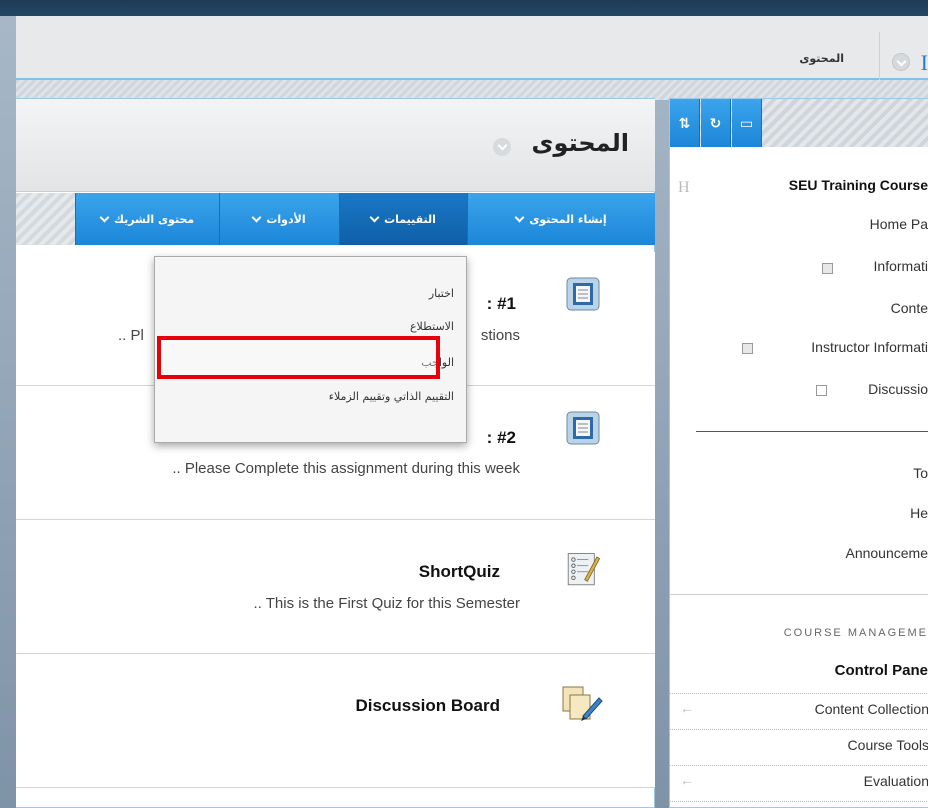 Image resolution: width=928 pixels, height=808 pixels. I want to click on menu-link-information: Informati, so click(901, 266).